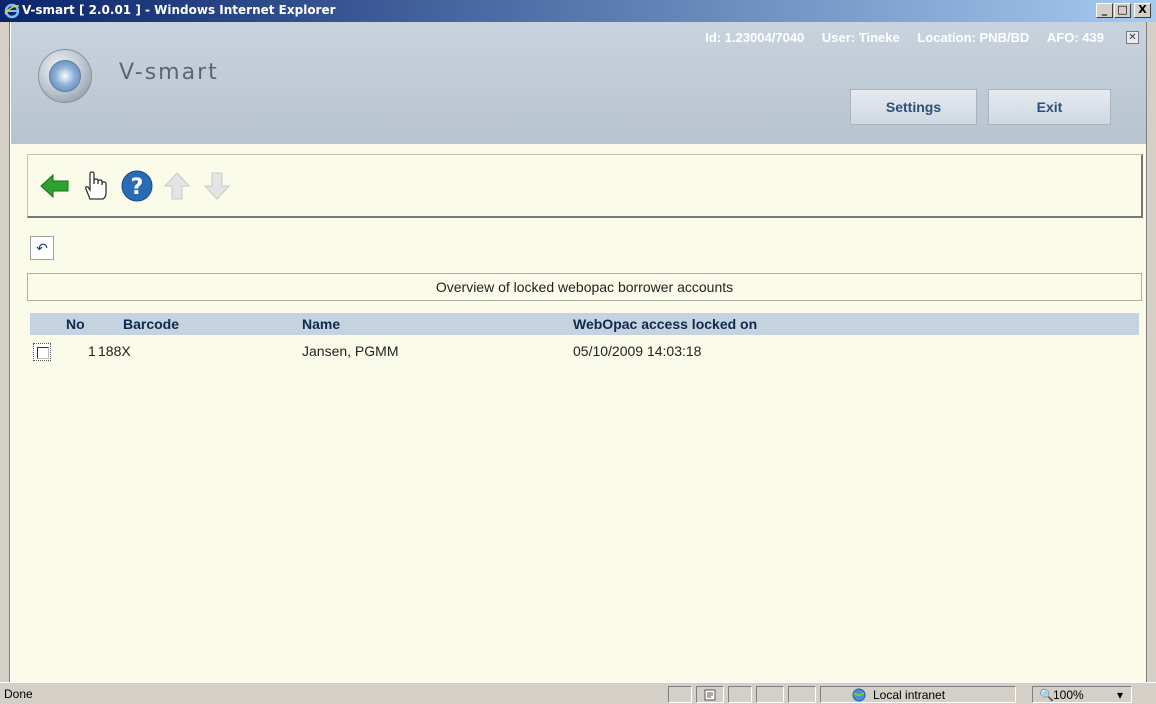  Describe the element at coordinates (92, 351) in the screenshot. I see `cell-no: 1` at that location.